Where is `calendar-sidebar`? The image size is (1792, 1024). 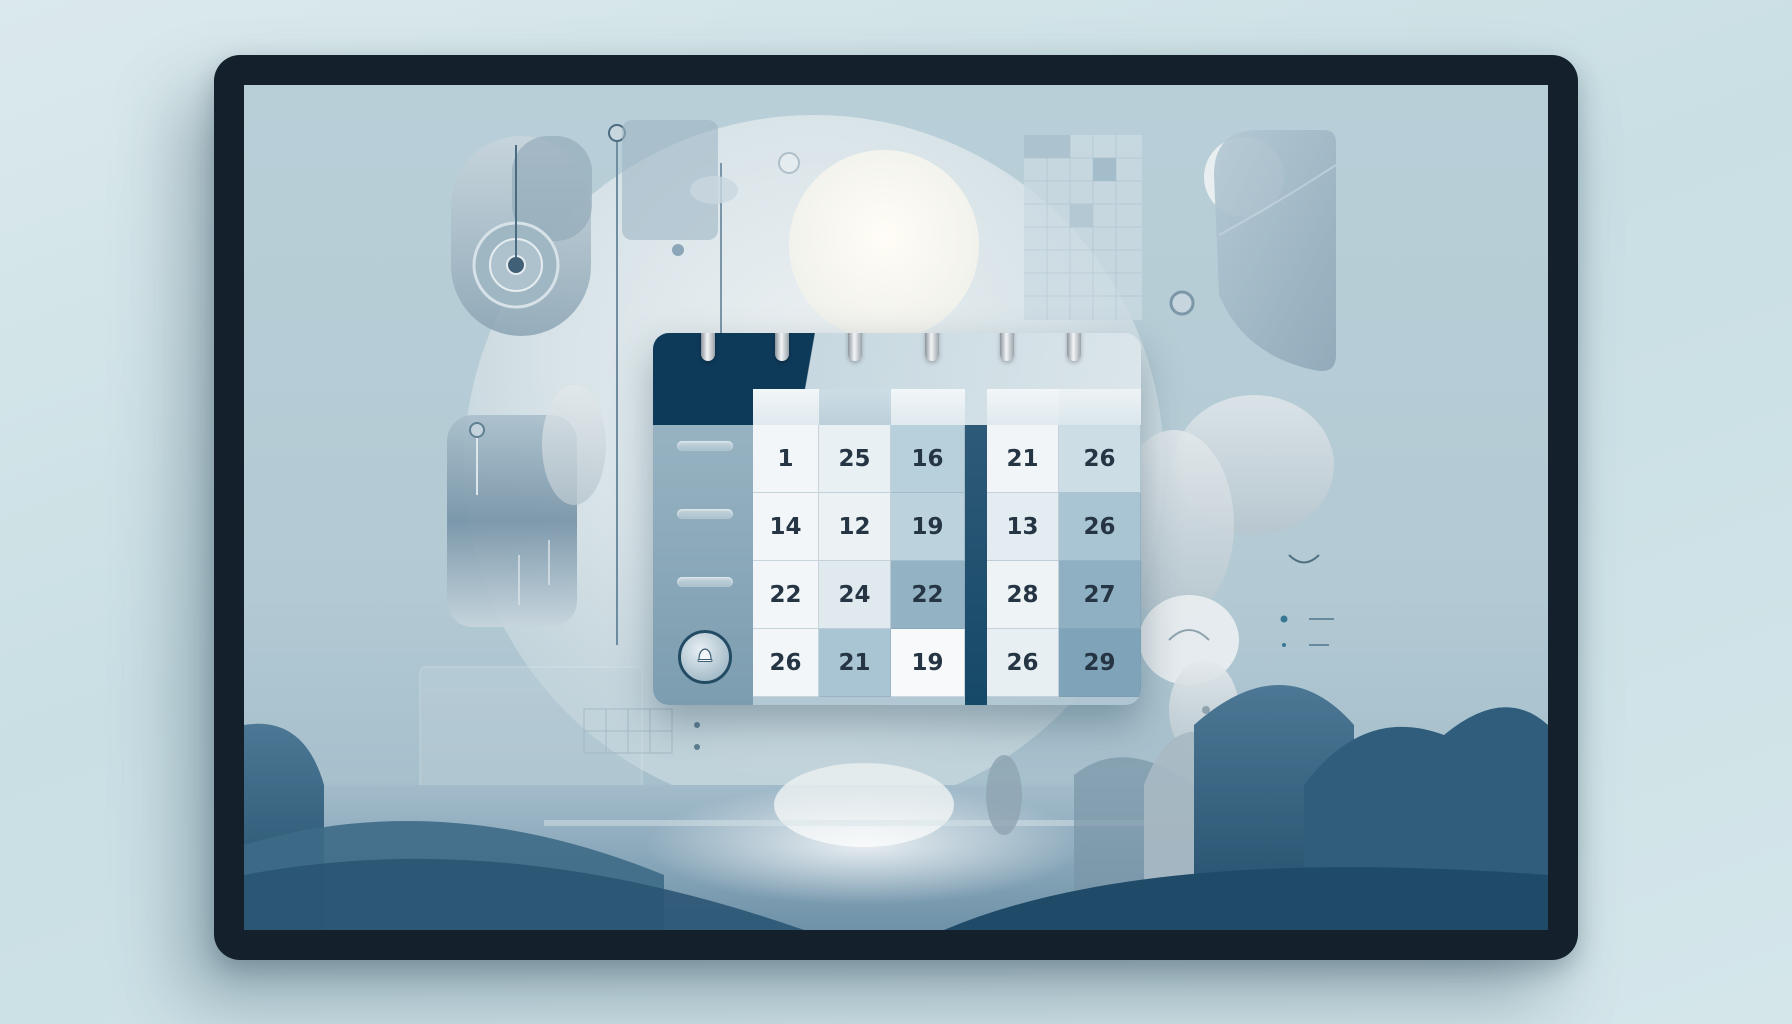
calendar-sidebar is located at coordinates (703, 565).